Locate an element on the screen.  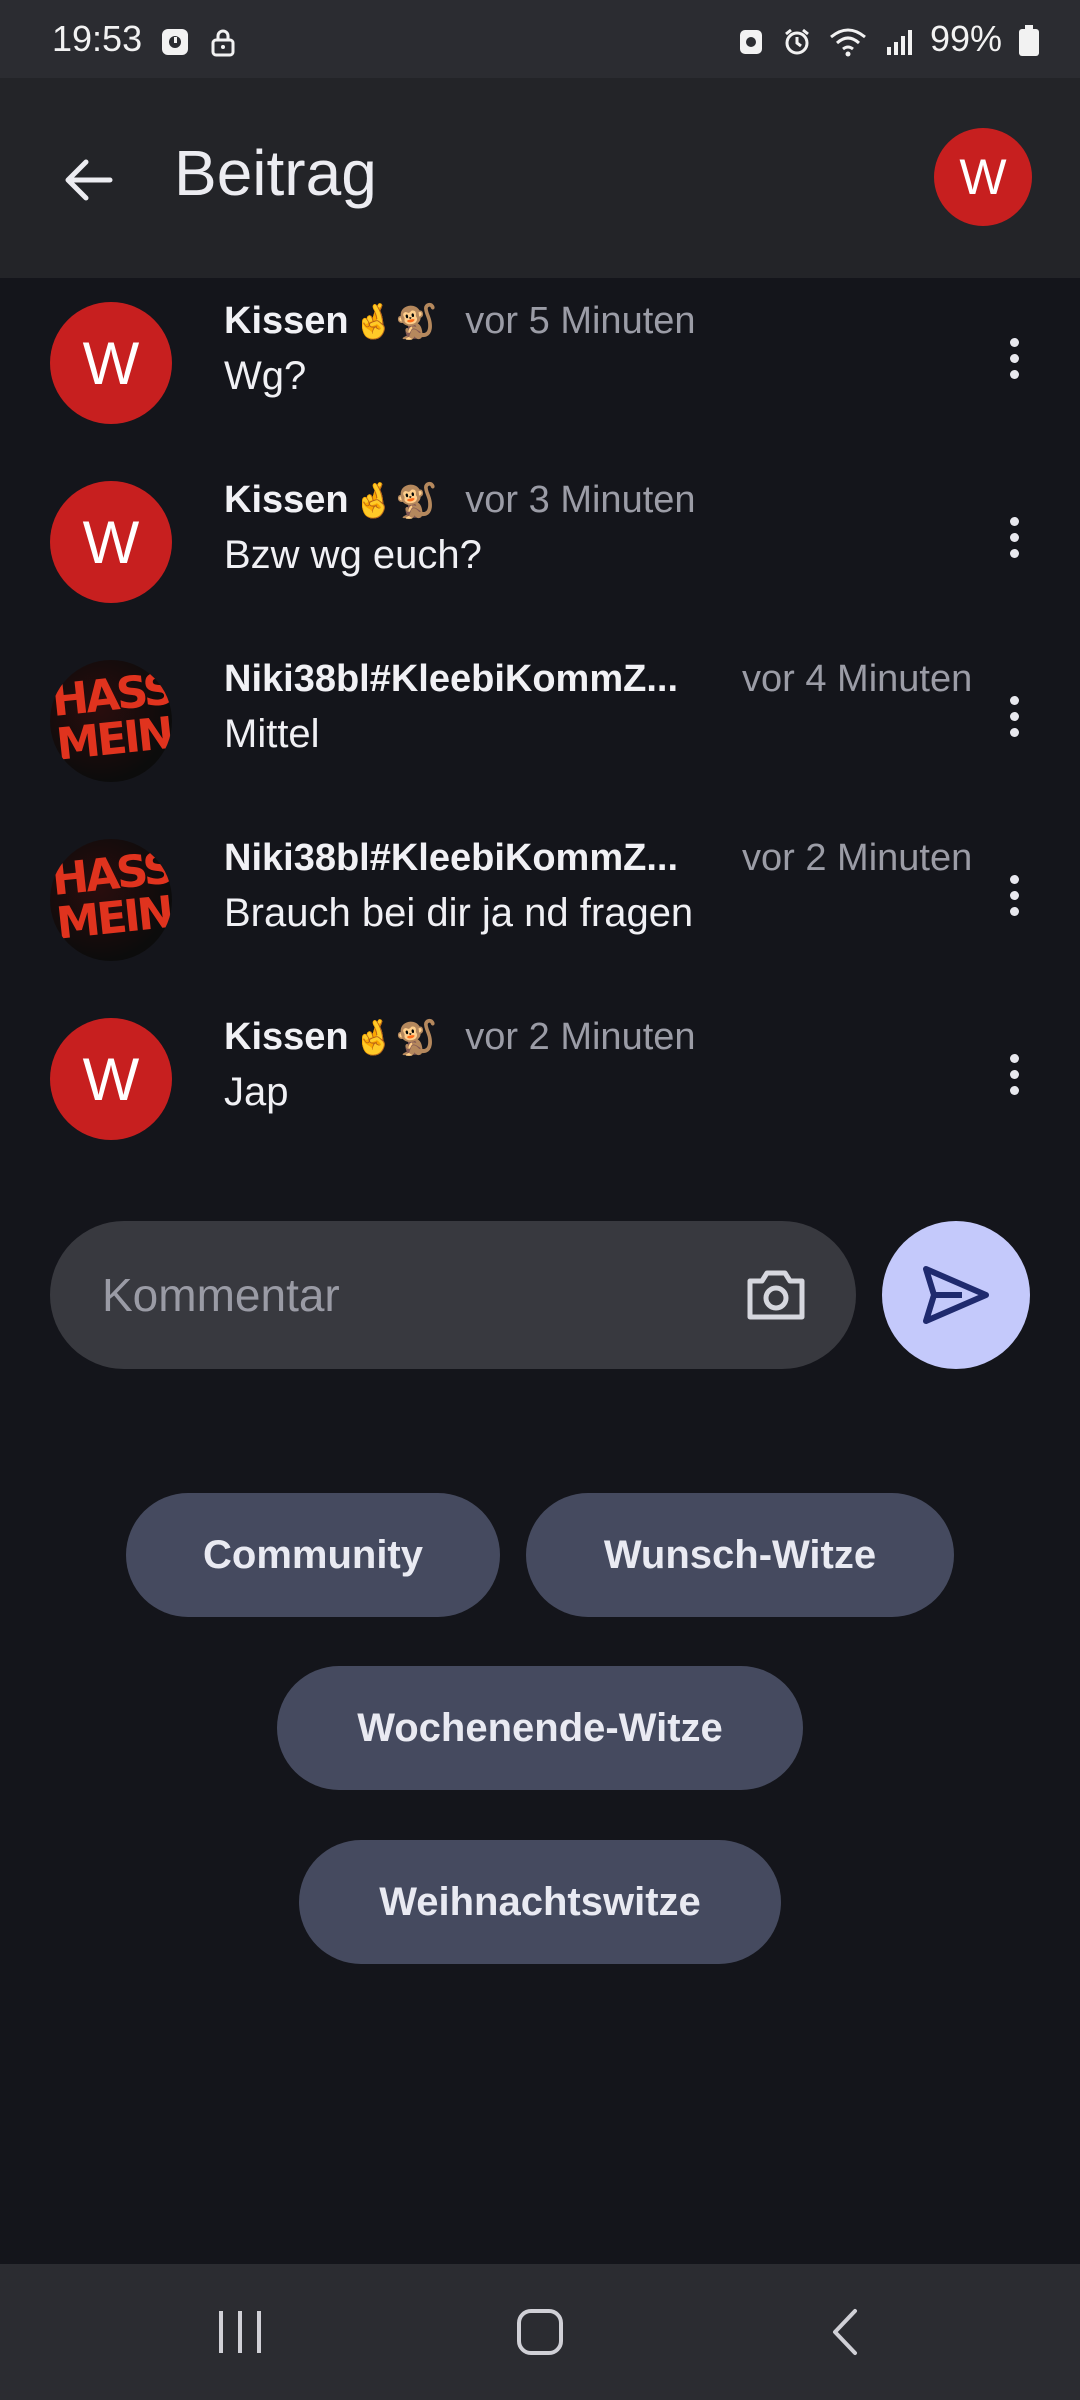
chip-community: Community is located at coordinates (313, 1555).